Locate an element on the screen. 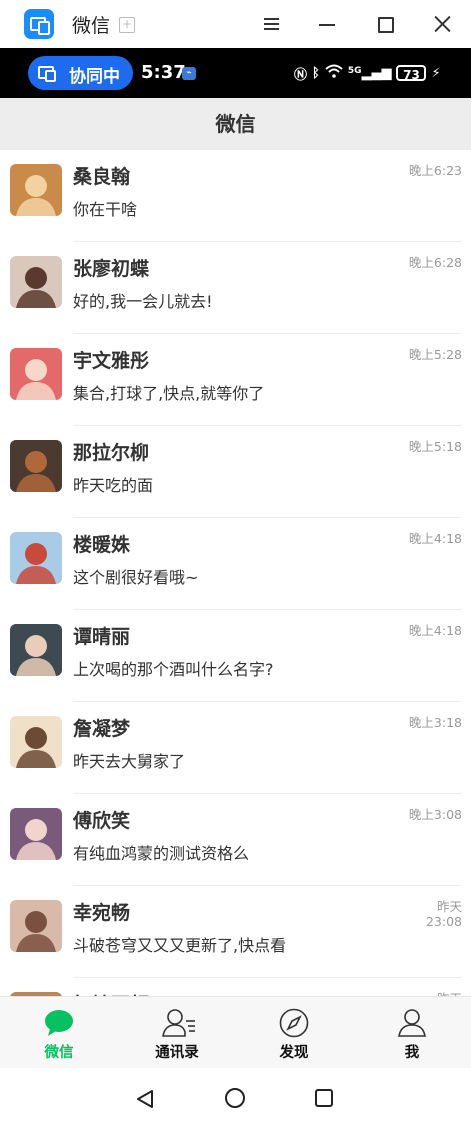  chat-row: 那拉尔柳昨天吃的面 晚上5:18 is located at coordinates (235, 472).